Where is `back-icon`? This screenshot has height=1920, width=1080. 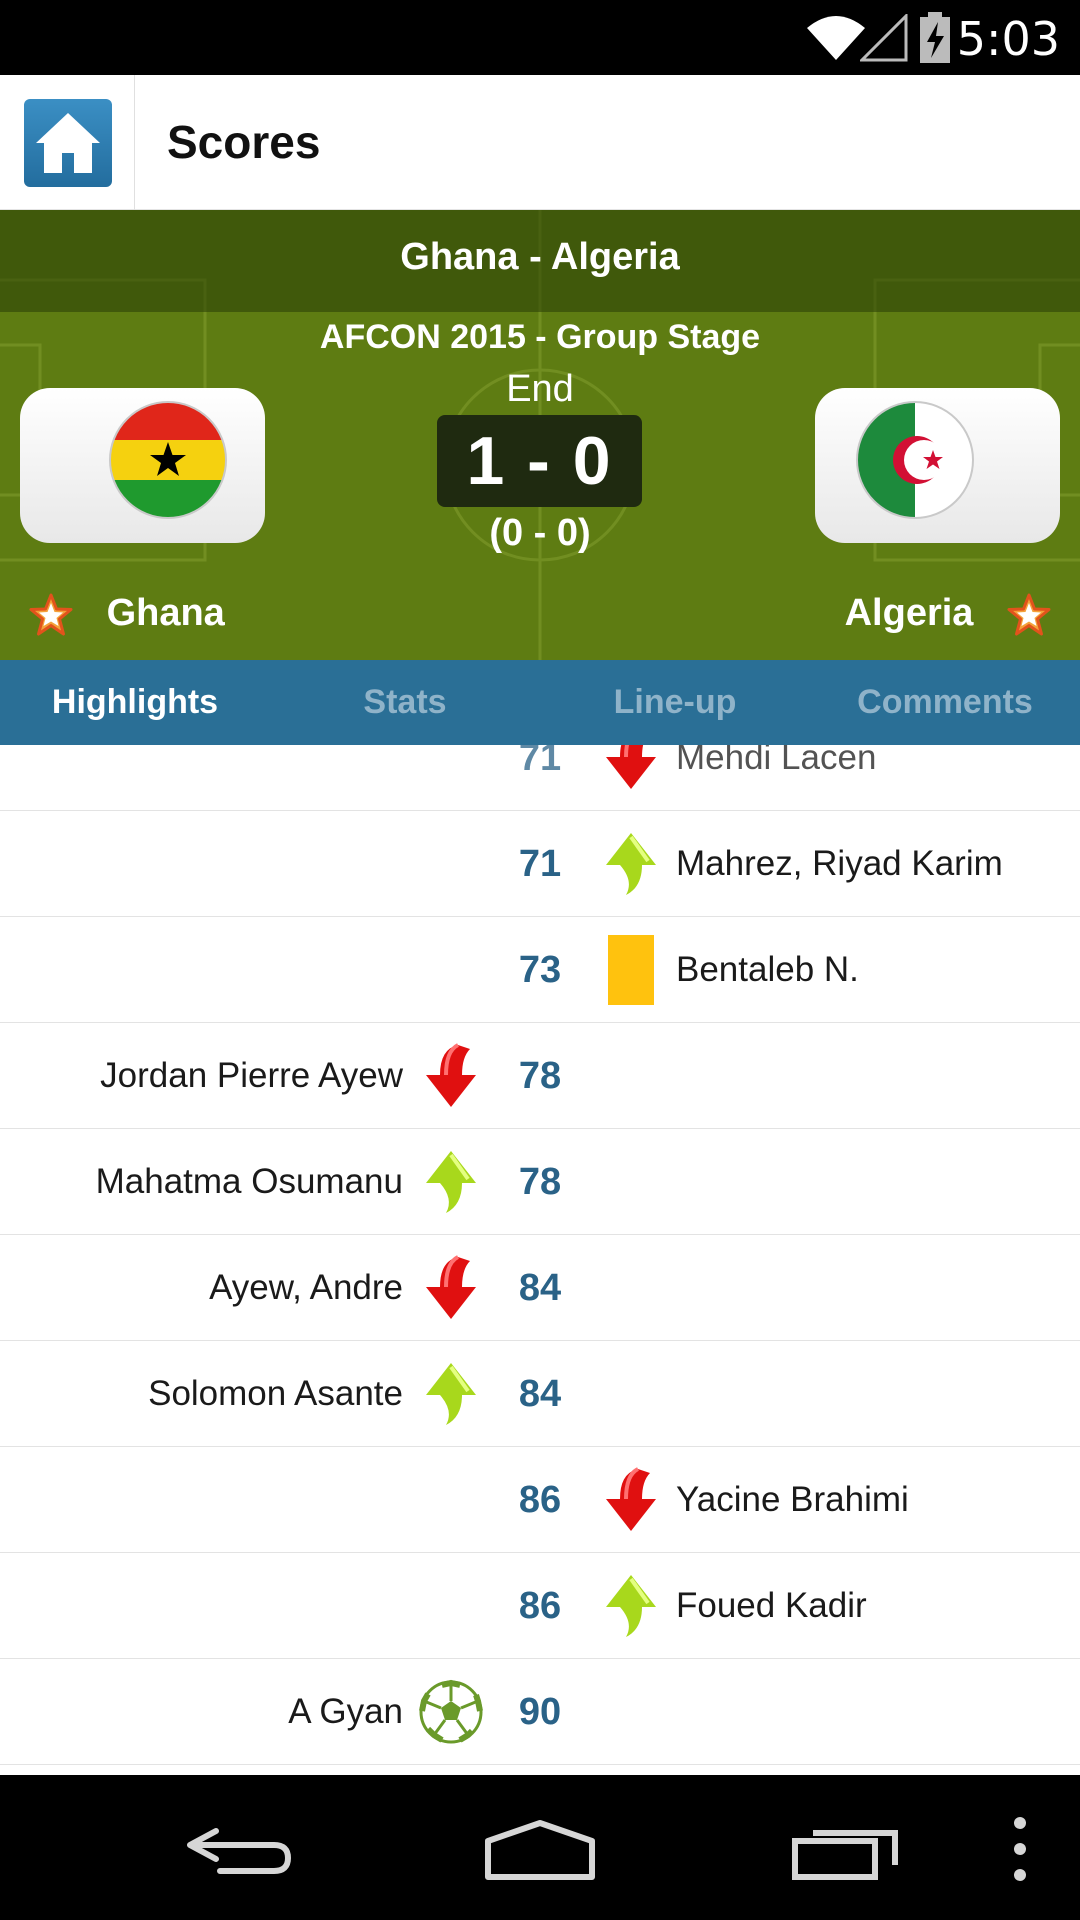
back-icon is located at coordinates (240, 1848).